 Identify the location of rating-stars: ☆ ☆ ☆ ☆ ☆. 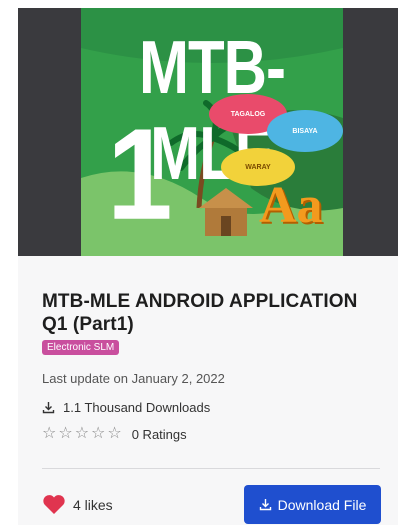
(82, 434).